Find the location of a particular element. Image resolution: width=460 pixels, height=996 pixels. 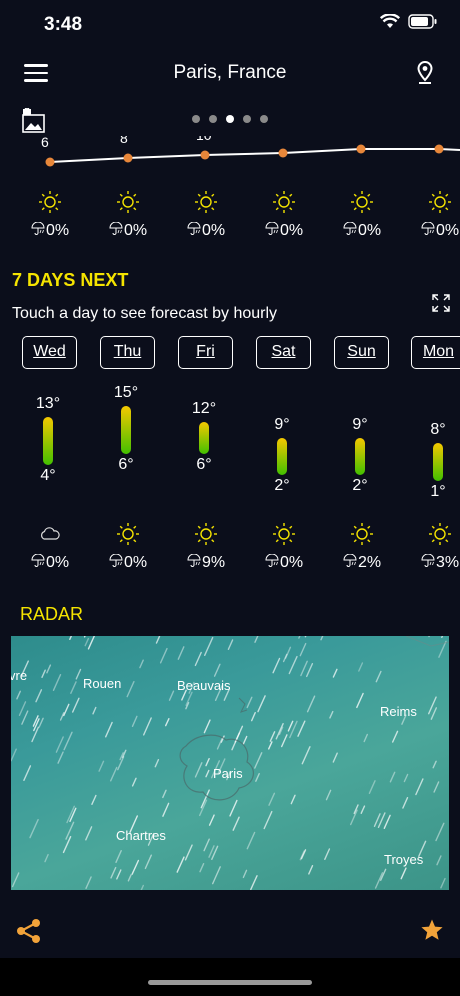

low-temp: 4° is located at coordinates (48, 475).